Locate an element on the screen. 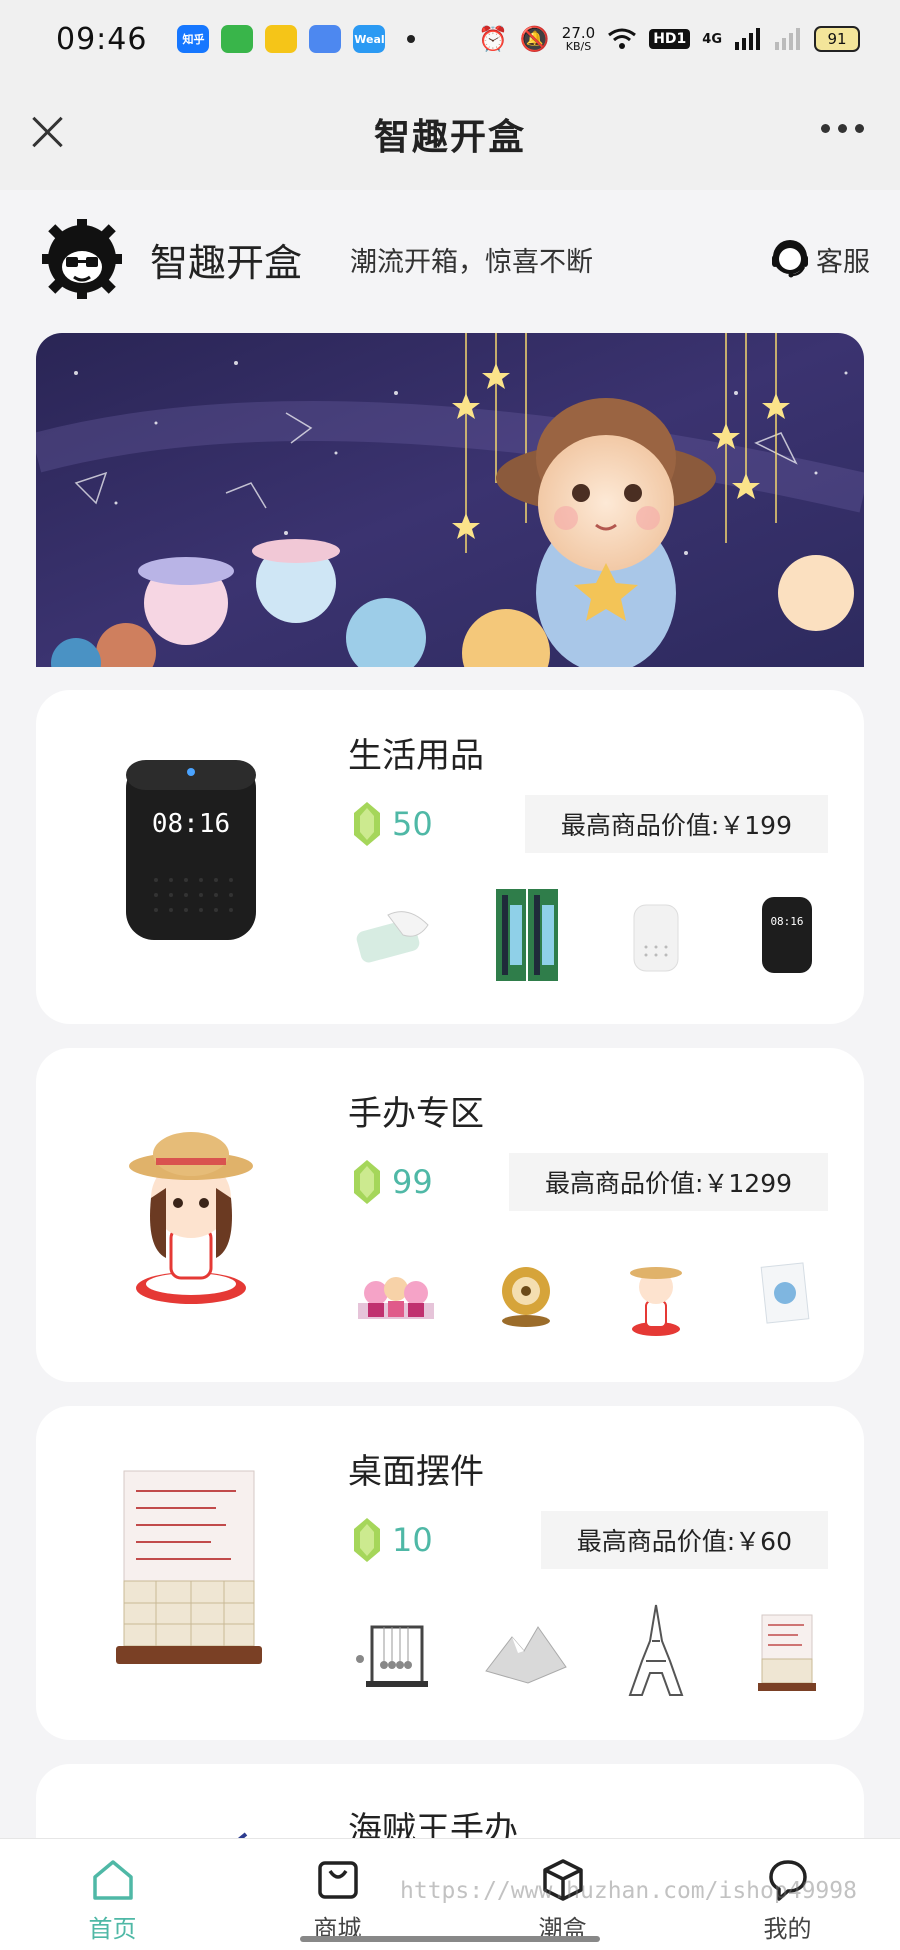 The height and width of the screenshot is (1950, 900). headset-icon is located at coordinates (790, 259).